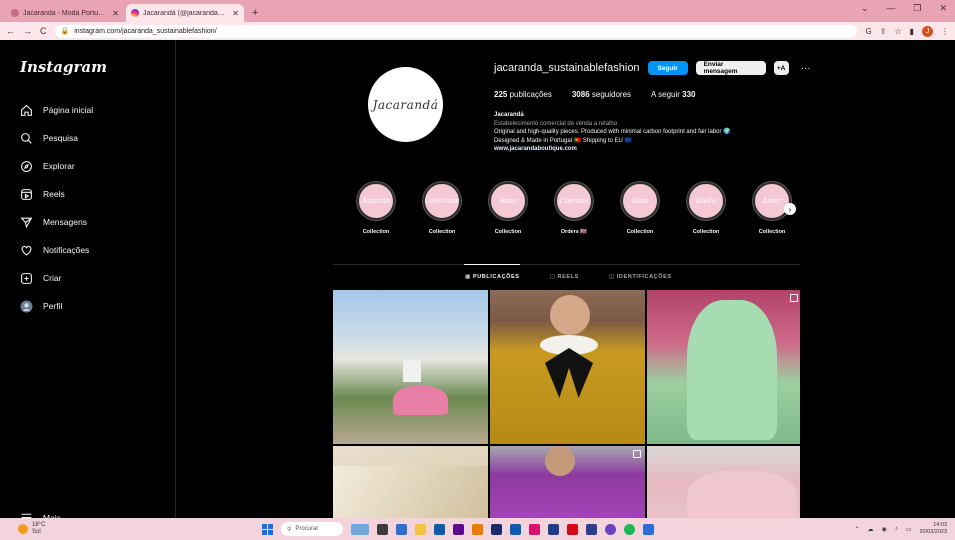  Describe the element at coordinates (640, 201) in the screenshot. I see `highlight-cover: Diva` at that location.